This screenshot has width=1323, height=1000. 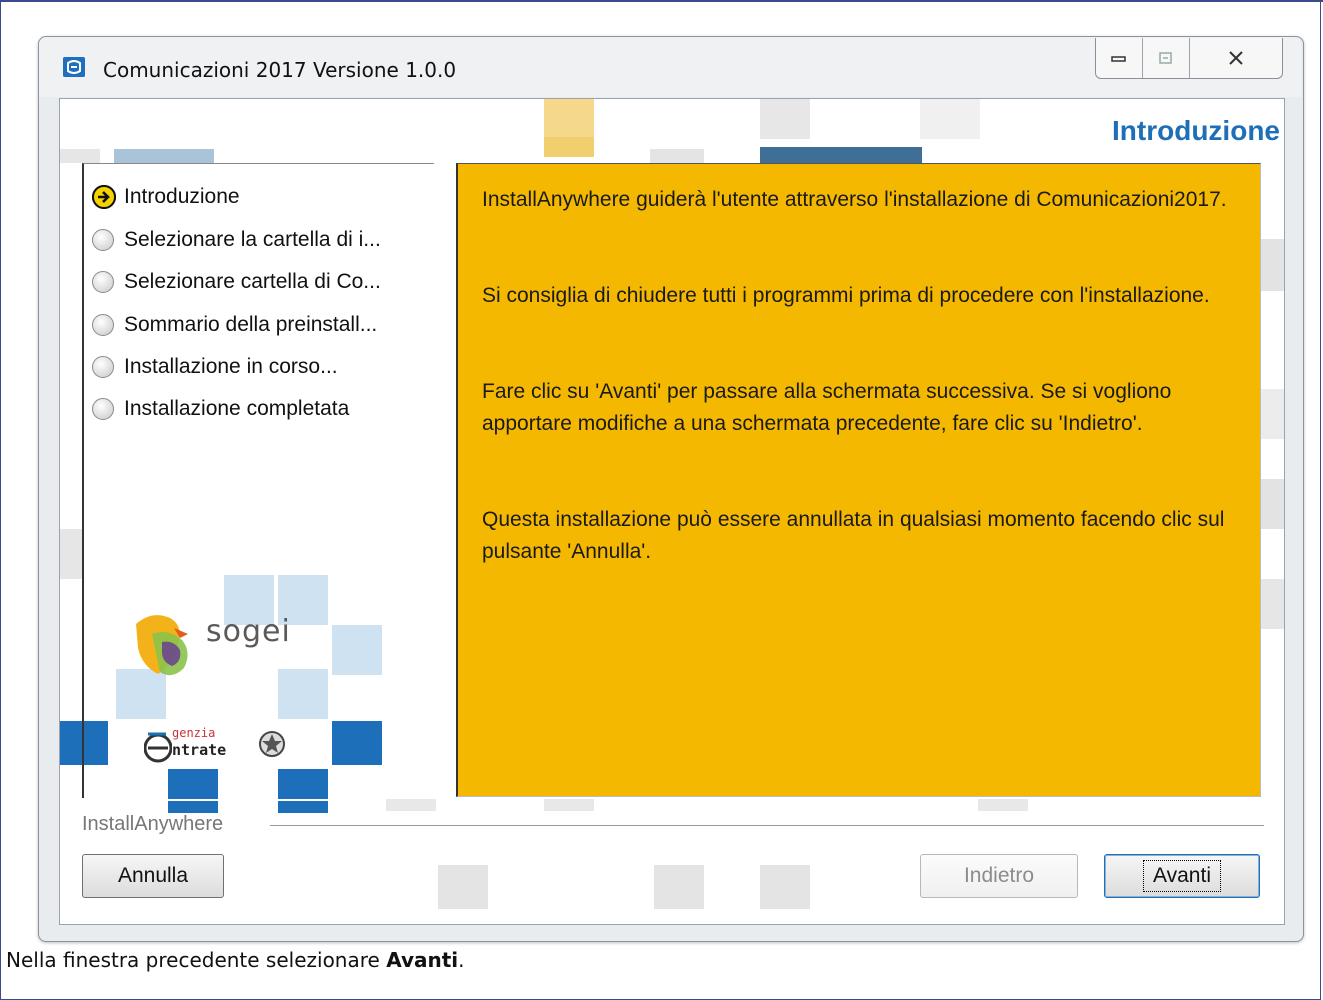 I want to click on next-button: Avanti, so click(x=1182, y=876).